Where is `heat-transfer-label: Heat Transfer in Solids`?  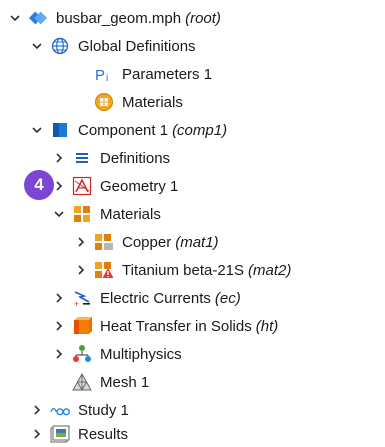 heat-transfer-label: Heat Transfer in Solids is located at coordinates (176, 326).